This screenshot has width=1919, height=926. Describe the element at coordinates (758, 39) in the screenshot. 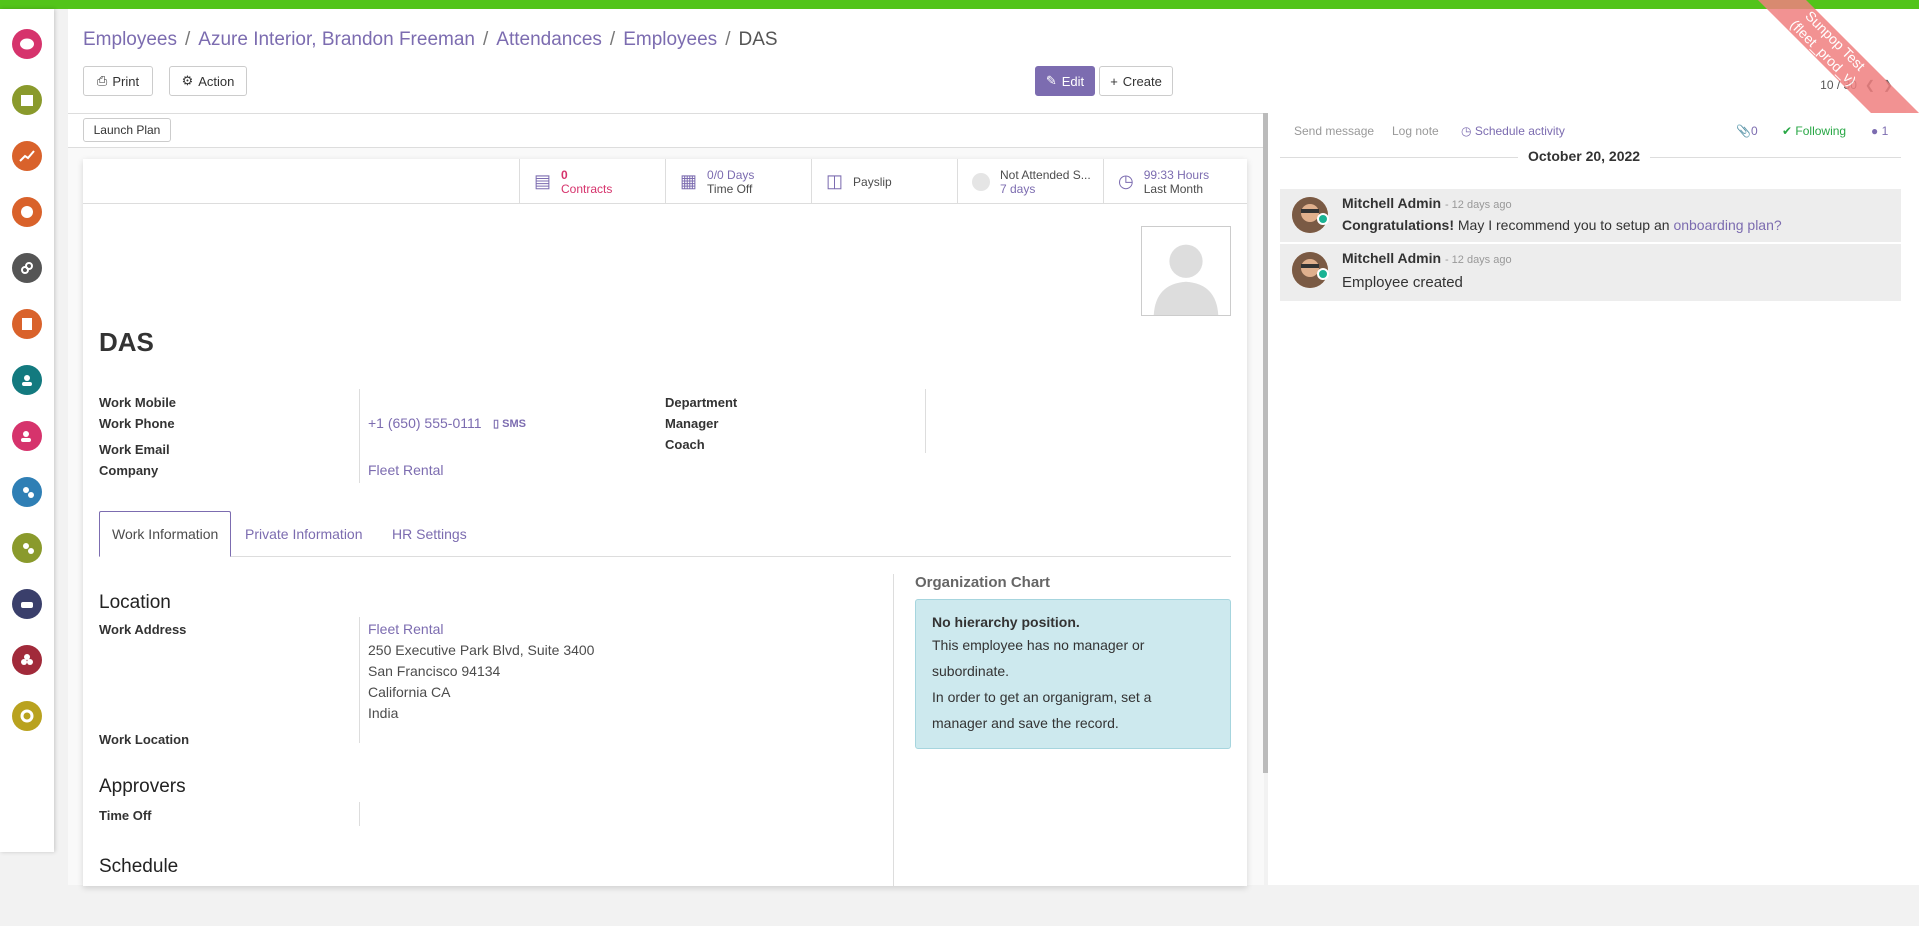

I see `breadcrumb-current: DAS` at that location.